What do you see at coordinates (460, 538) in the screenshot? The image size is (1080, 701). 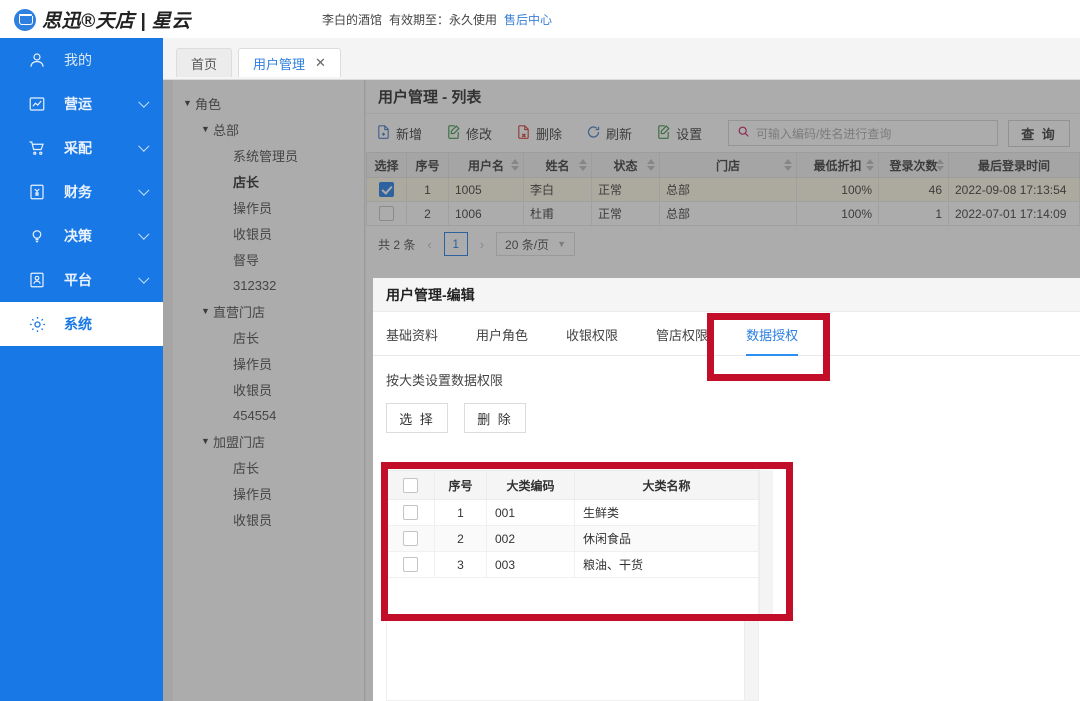 I see `category-seq: 2` at bounding box center [460, 538].